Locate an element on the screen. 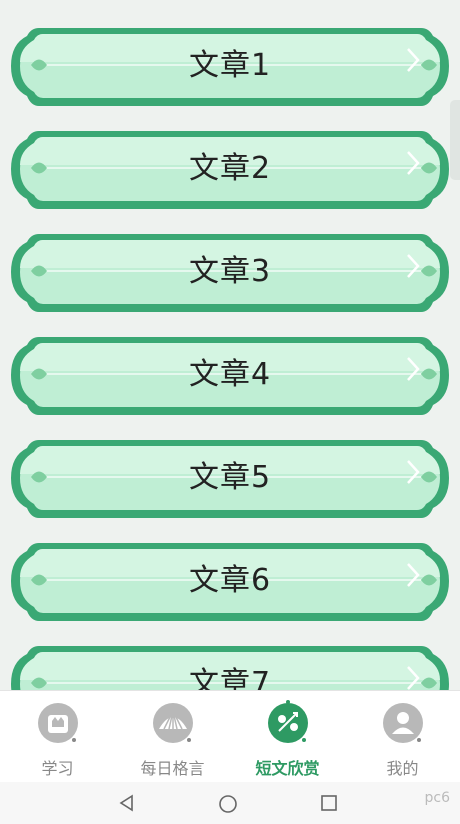 This screenshot has width=460, height=824. article-item: 文章5 is located at coordinates (230, 478).